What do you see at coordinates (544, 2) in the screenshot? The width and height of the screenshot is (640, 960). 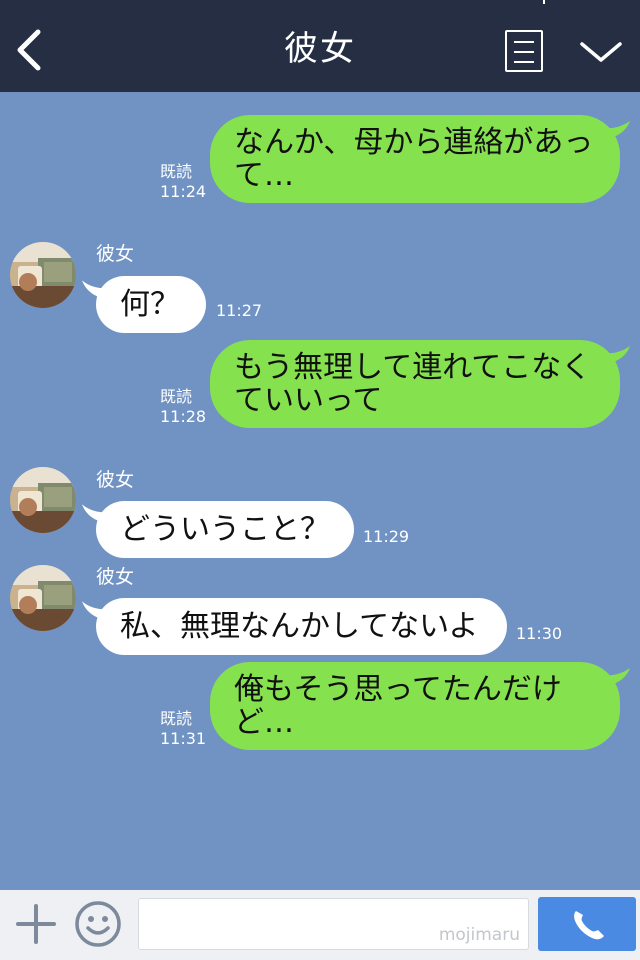 I see `status-tick` at bounding box center [544, 2].